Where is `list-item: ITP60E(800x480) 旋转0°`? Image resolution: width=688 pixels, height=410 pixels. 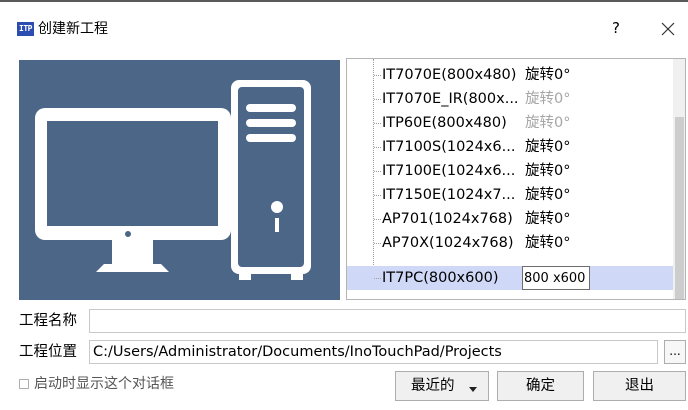 list-item: ITP60E(800x480) 旋转0° is located at coordinates (510, 123).